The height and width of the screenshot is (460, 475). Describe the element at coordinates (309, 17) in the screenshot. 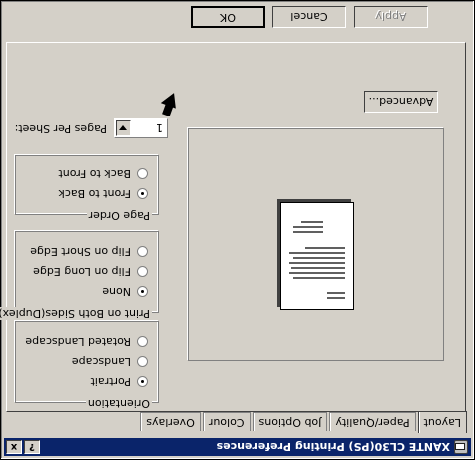

I see `cancel-button: Cancel` at that location.